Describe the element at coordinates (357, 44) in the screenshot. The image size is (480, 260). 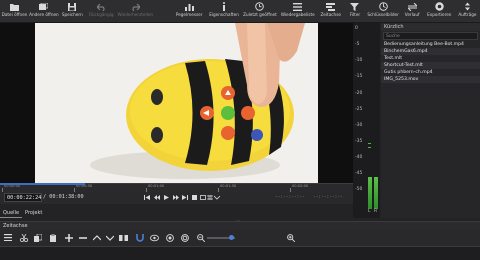
I see `meter-label: -5` at that location.